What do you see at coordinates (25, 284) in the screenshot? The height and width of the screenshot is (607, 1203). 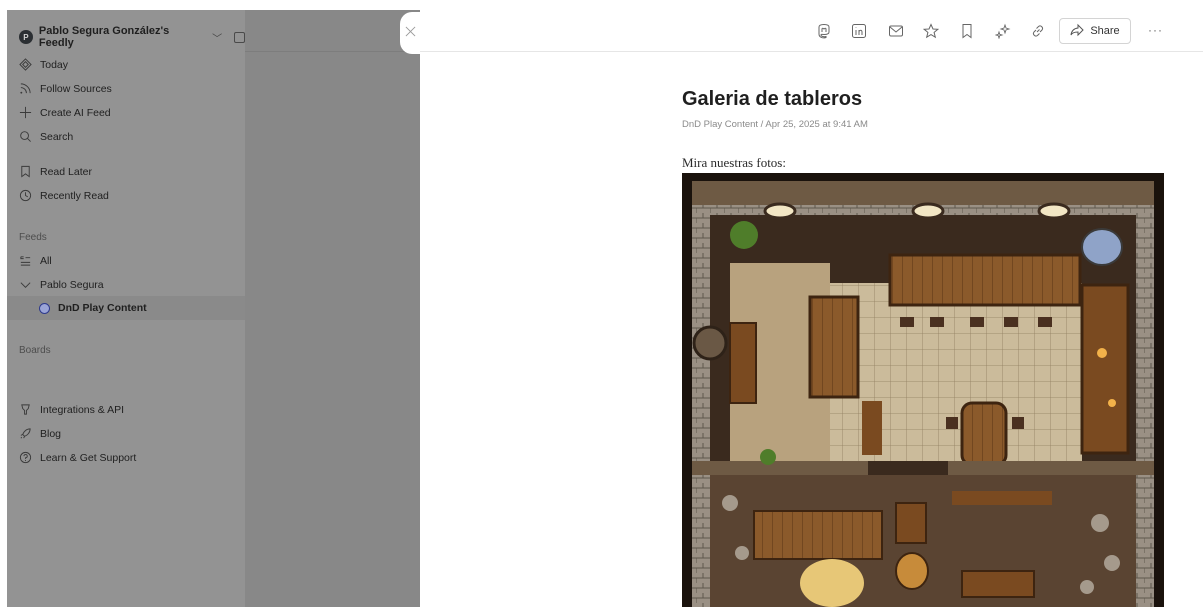 I see `chevron-down-icon` at bounding box center [25, 284].